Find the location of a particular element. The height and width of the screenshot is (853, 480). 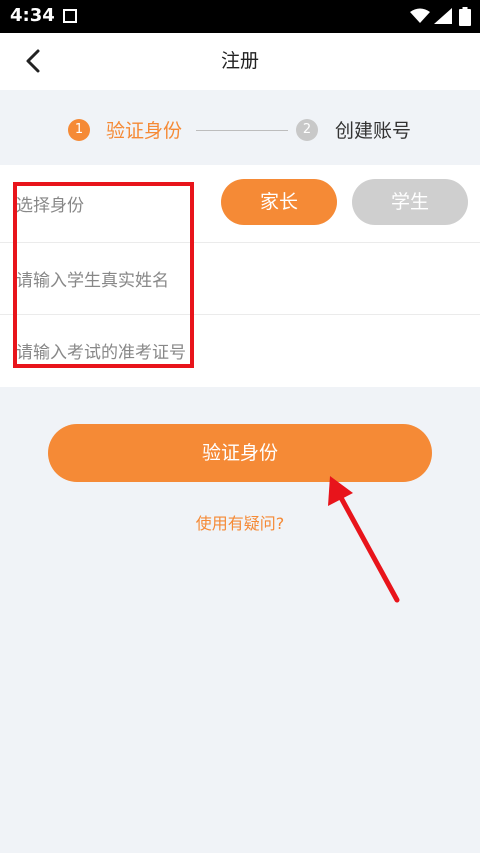

step-2-label: 创建账号 is located at coordinates (373, 131).